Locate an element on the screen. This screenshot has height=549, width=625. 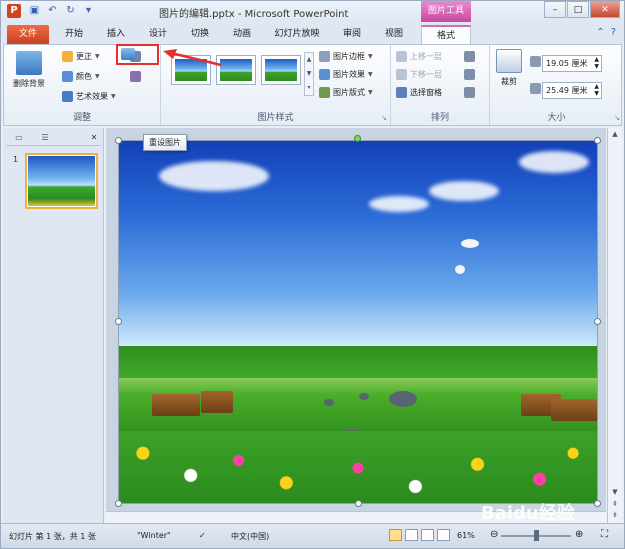
undo-icon: ↶ is located at coordinates (52, 10).